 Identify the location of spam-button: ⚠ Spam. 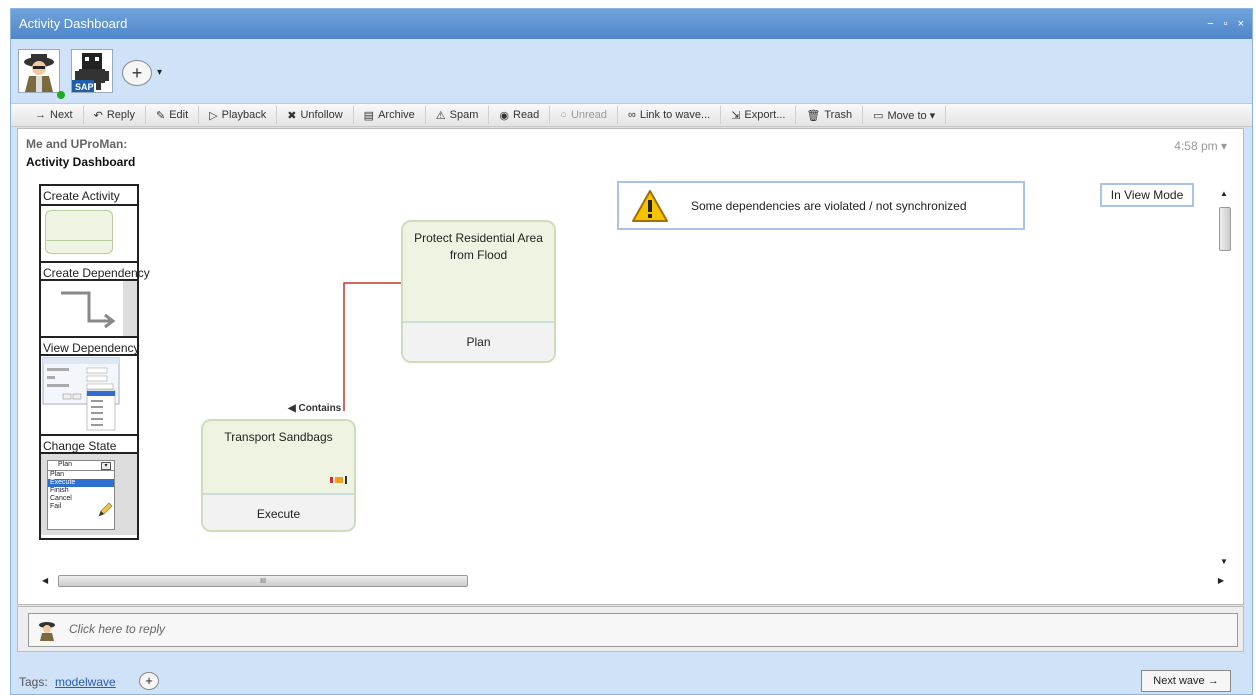
(458, 115).